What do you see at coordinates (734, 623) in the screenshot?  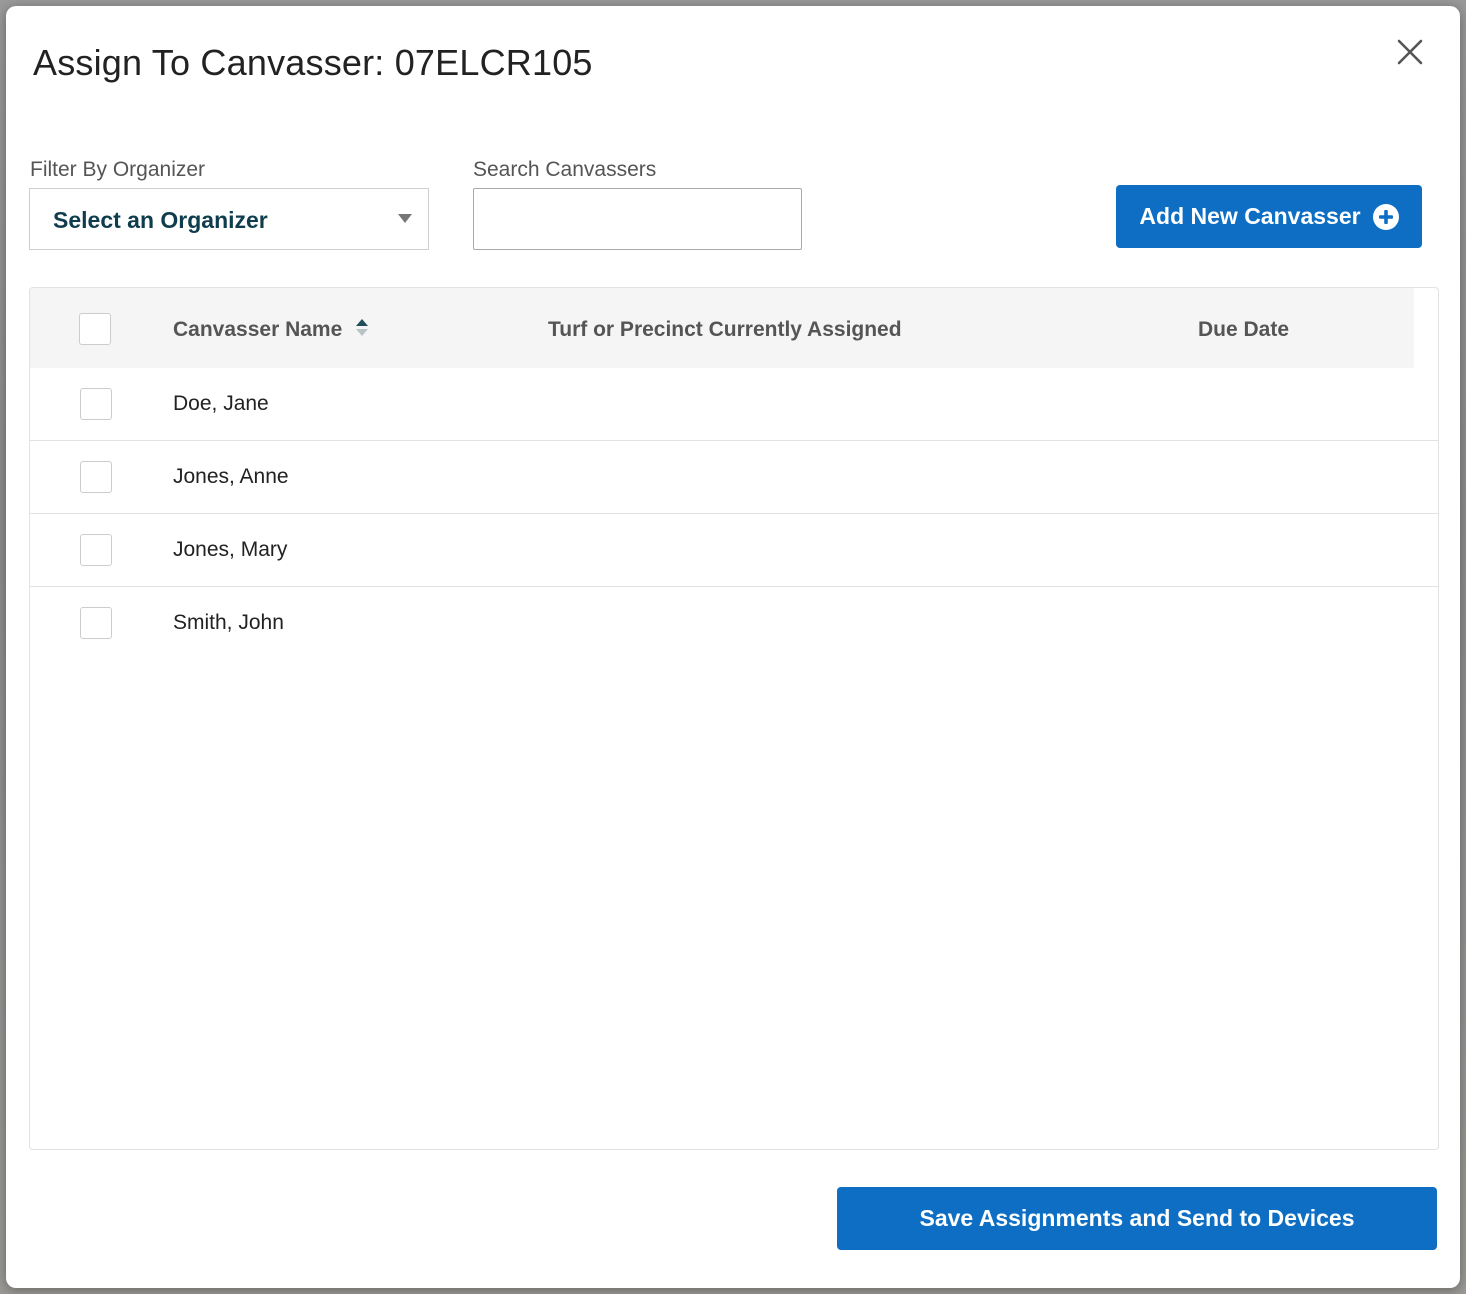 I see `table-row: Smith, John` at bounding box center [734, 623].